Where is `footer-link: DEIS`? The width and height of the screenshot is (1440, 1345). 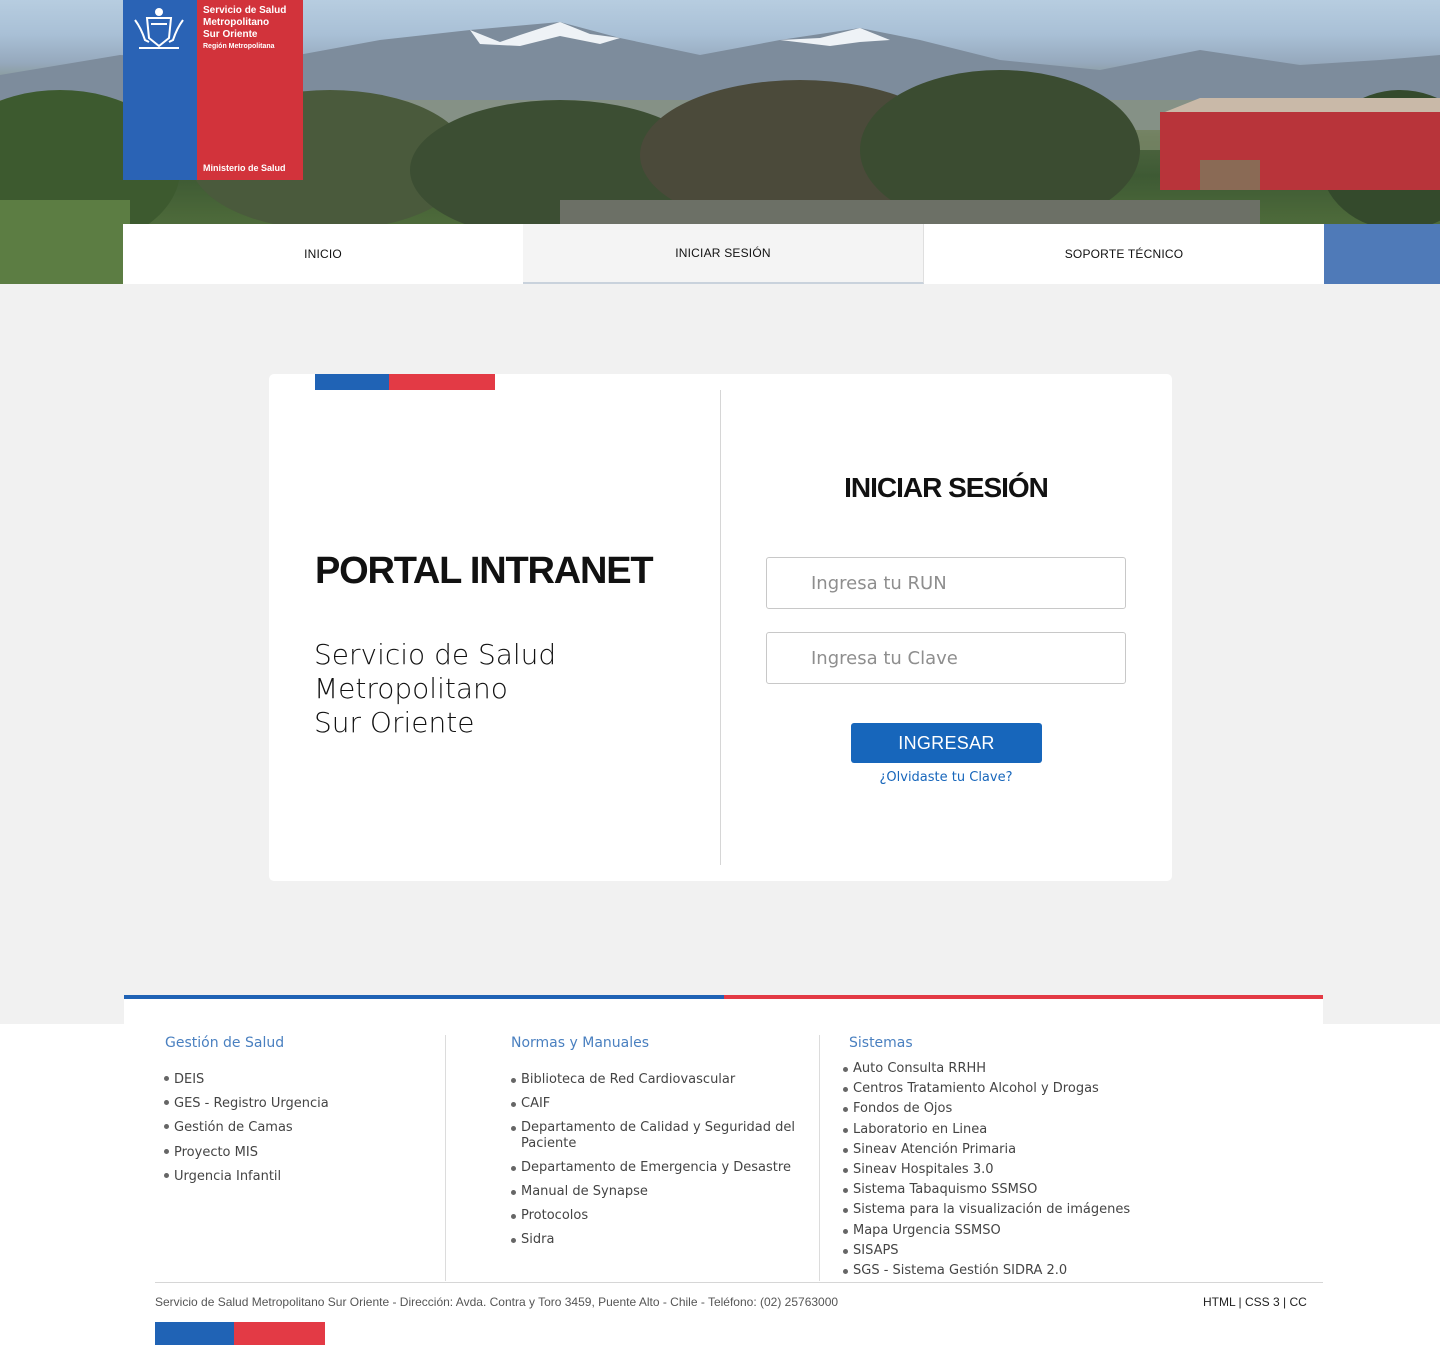 footer-link: DEIS is located at coordinates (246, 1080).